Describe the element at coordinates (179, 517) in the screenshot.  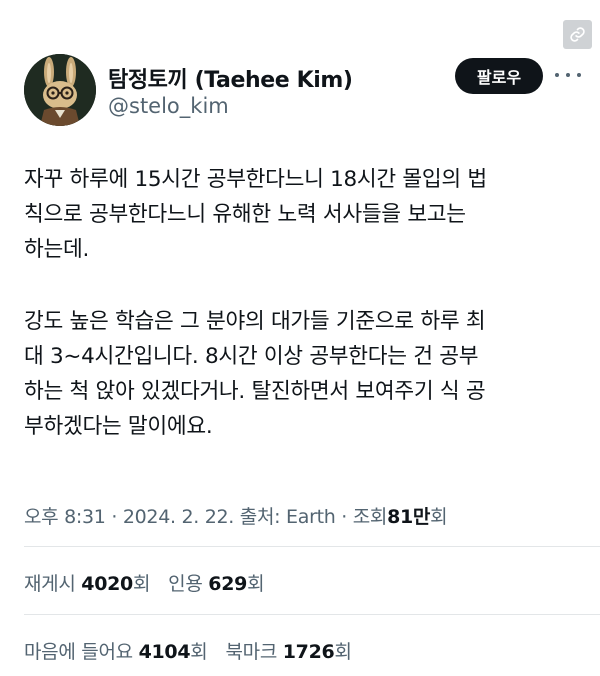
I see `post-date: 2024. 2. 22.` at that location.